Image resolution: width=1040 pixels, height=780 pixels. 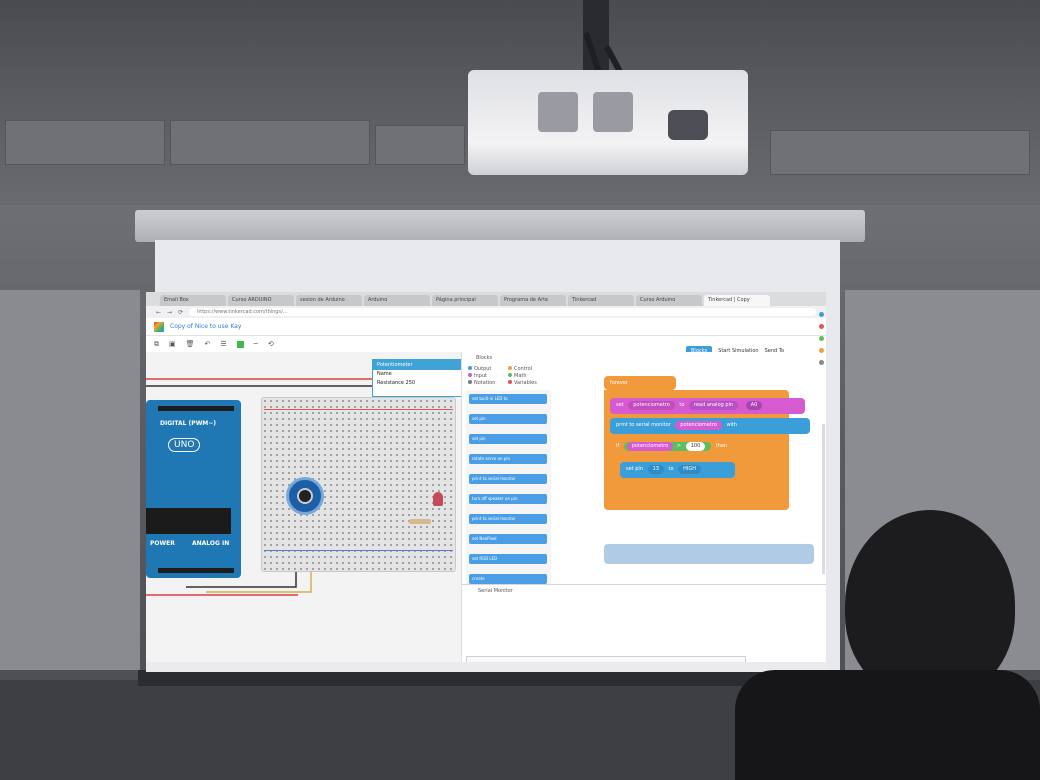 I want to click on variables-dot-icon, so click(x=510, y=382).